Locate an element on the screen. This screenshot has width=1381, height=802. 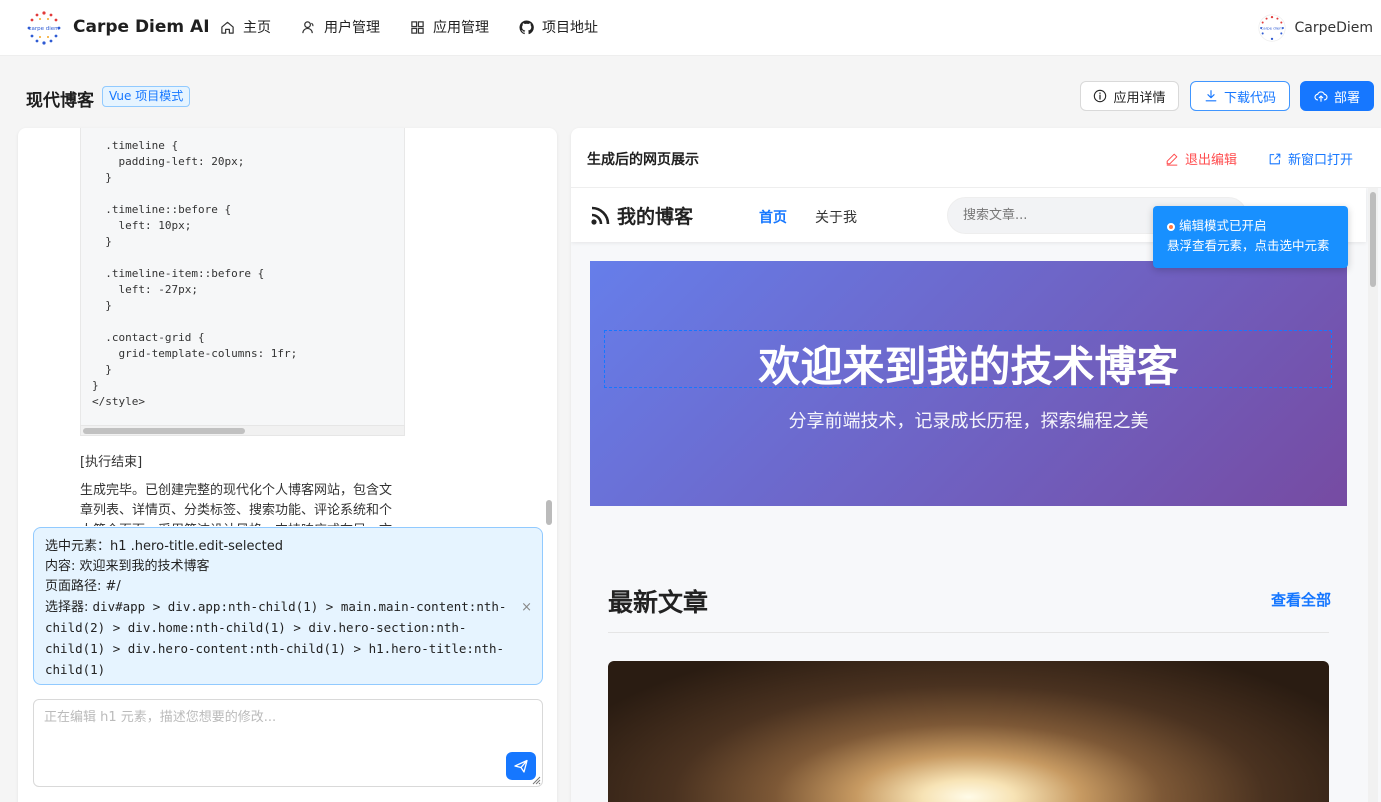
download-icon is located at coordinates (1211, 96).